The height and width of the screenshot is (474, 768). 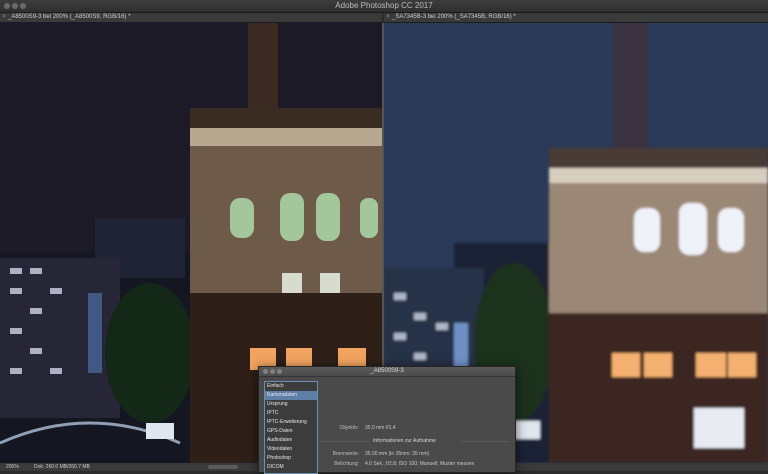 I want to click on category-item: GPS-Daten, so click(x=291, y=431).